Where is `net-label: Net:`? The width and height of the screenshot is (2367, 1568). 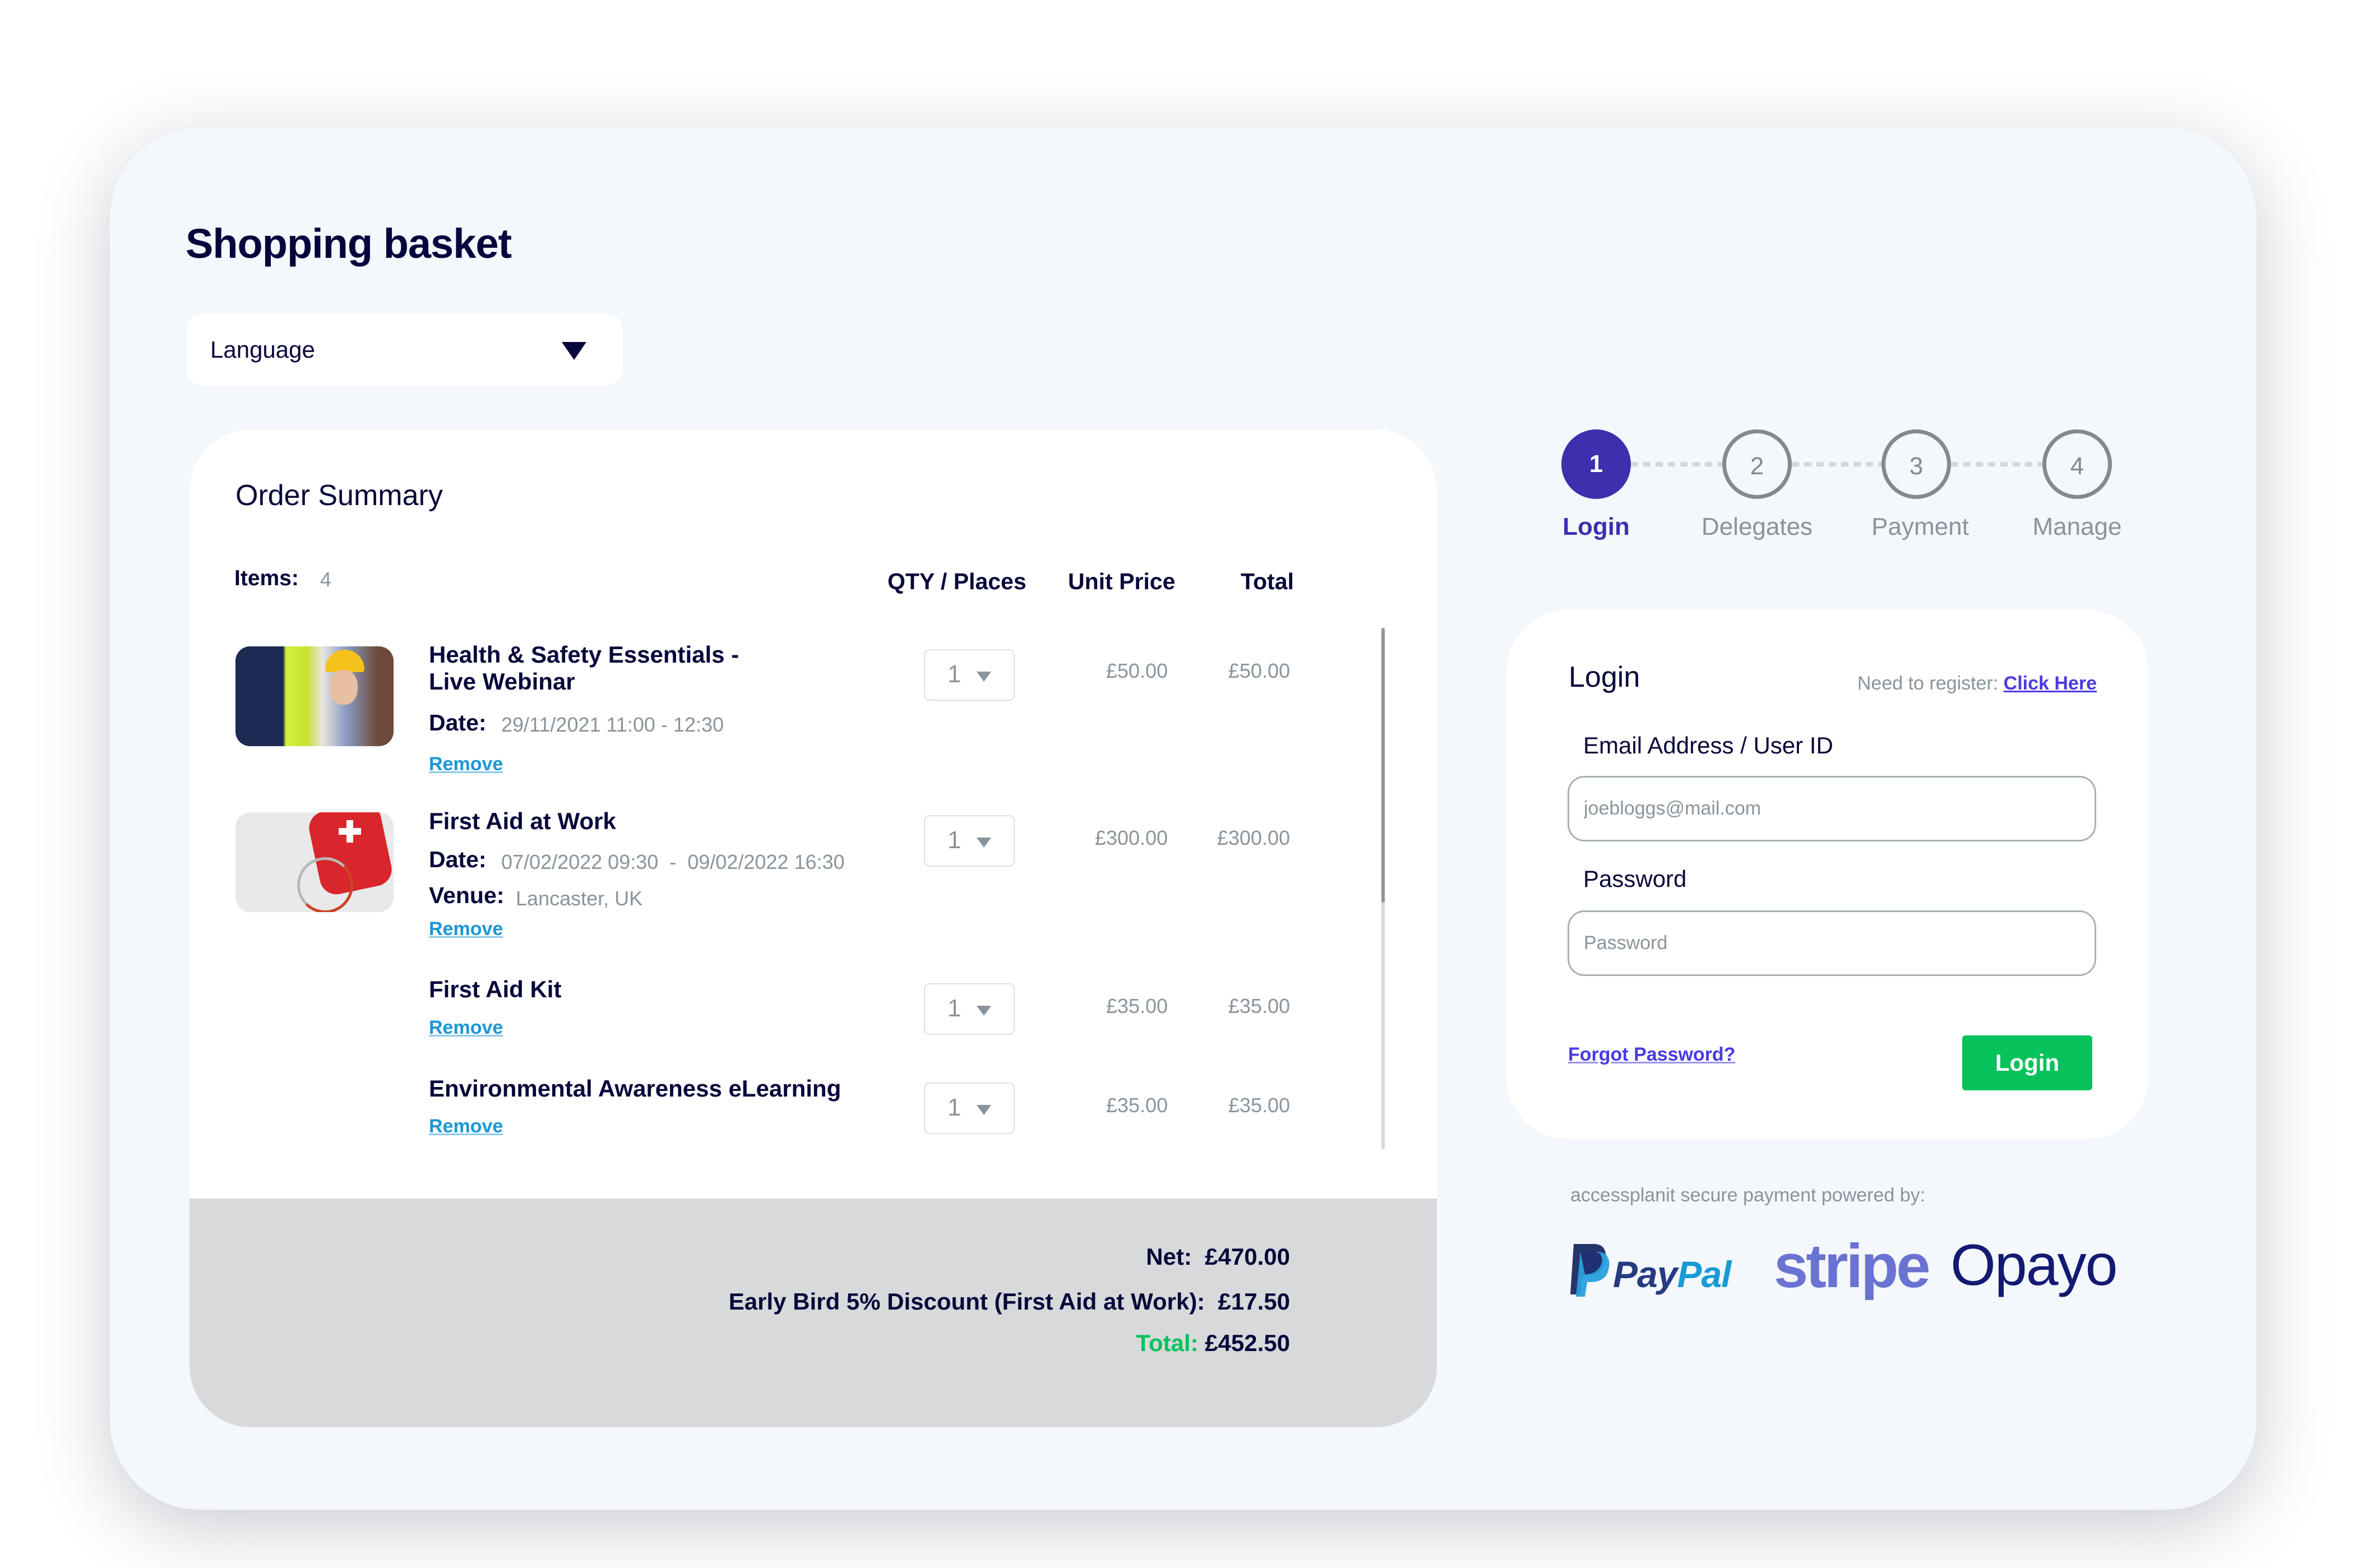
net-label: Net: is located at coordinates (1169, 1257).